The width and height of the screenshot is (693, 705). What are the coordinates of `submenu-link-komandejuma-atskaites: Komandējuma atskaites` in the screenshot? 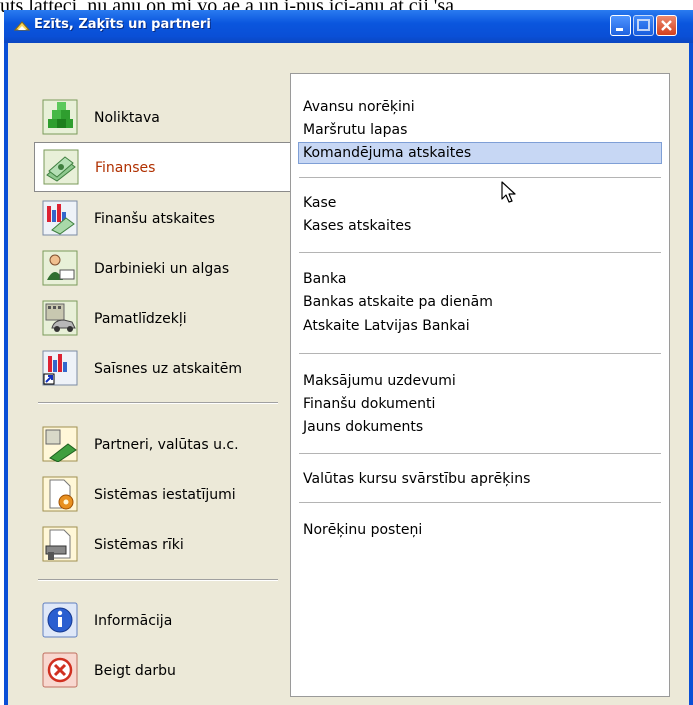 It's located at (480, 153).